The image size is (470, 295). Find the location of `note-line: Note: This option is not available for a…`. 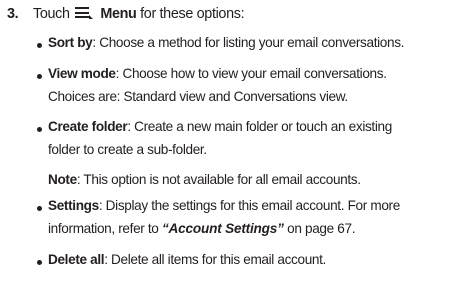

note-line: Note: This option is not available for a… is located at coordinates (204, 179).